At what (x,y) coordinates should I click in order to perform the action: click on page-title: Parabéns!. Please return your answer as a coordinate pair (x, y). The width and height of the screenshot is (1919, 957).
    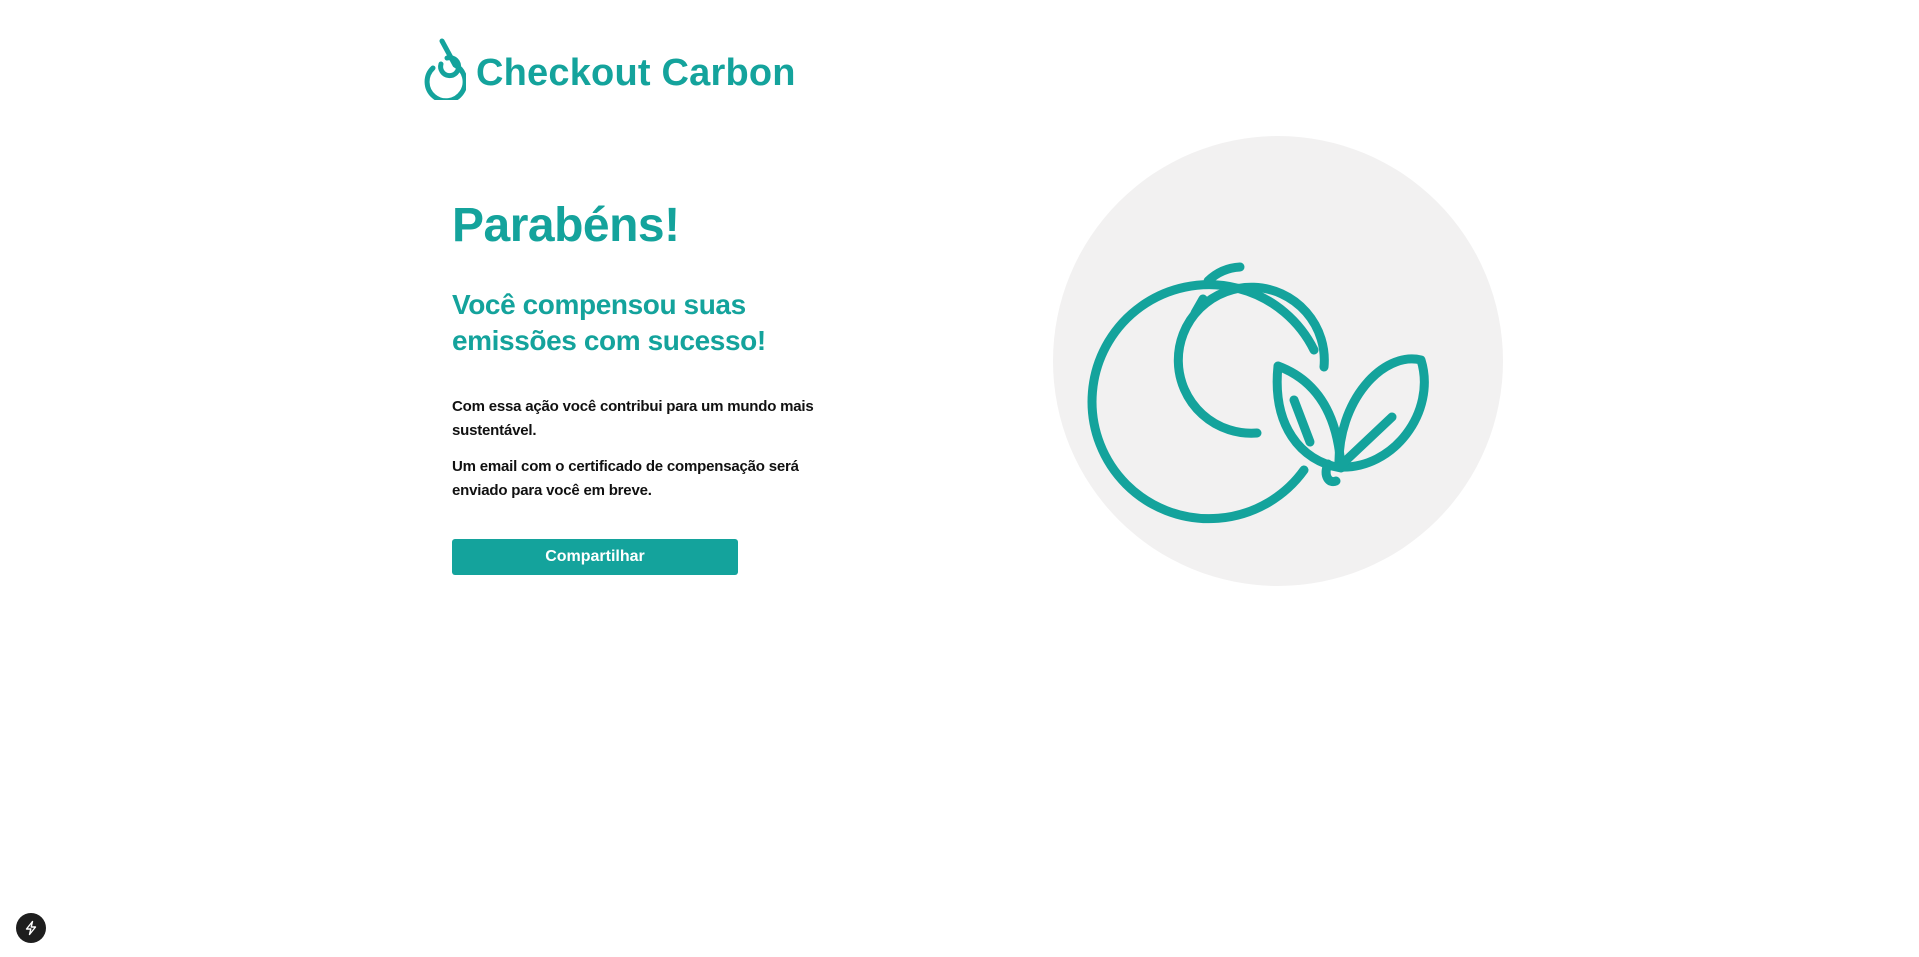
    Looking at the image, I should click on (566, 225).